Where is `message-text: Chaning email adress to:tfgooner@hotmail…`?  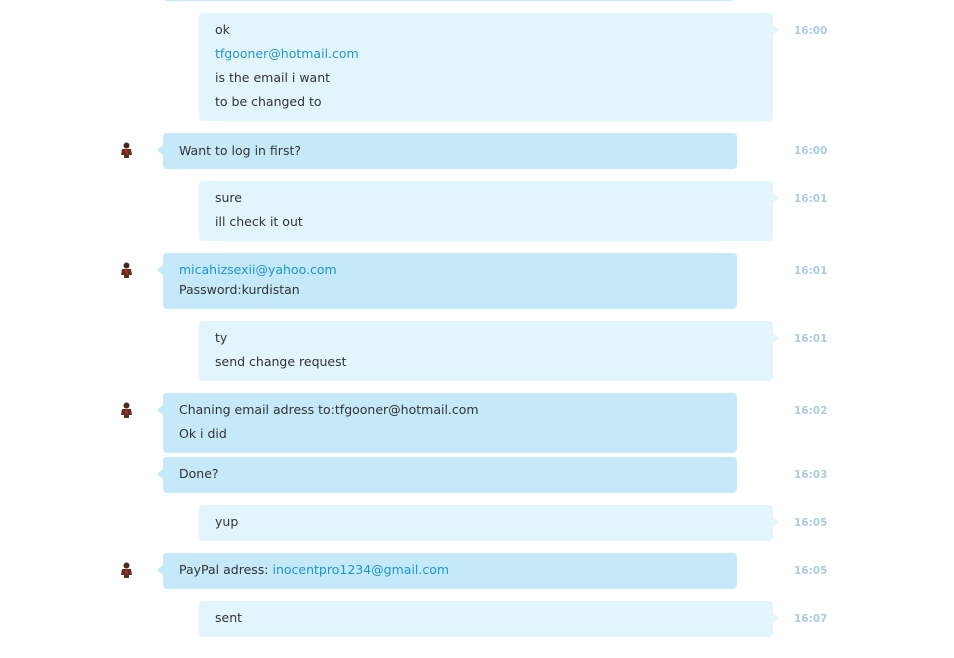
message-text: Chaning email adress to:tfgooner@hotmail… is located at coordinates (329, 409).